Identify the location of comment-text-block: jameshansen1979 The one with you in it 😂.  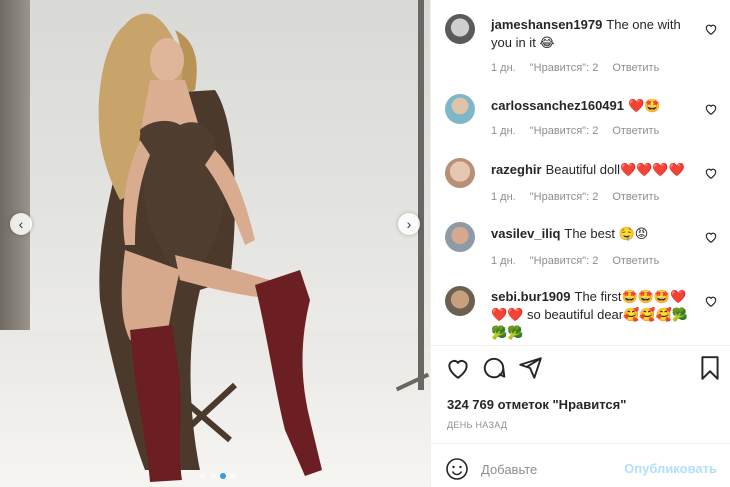
(593, 34).